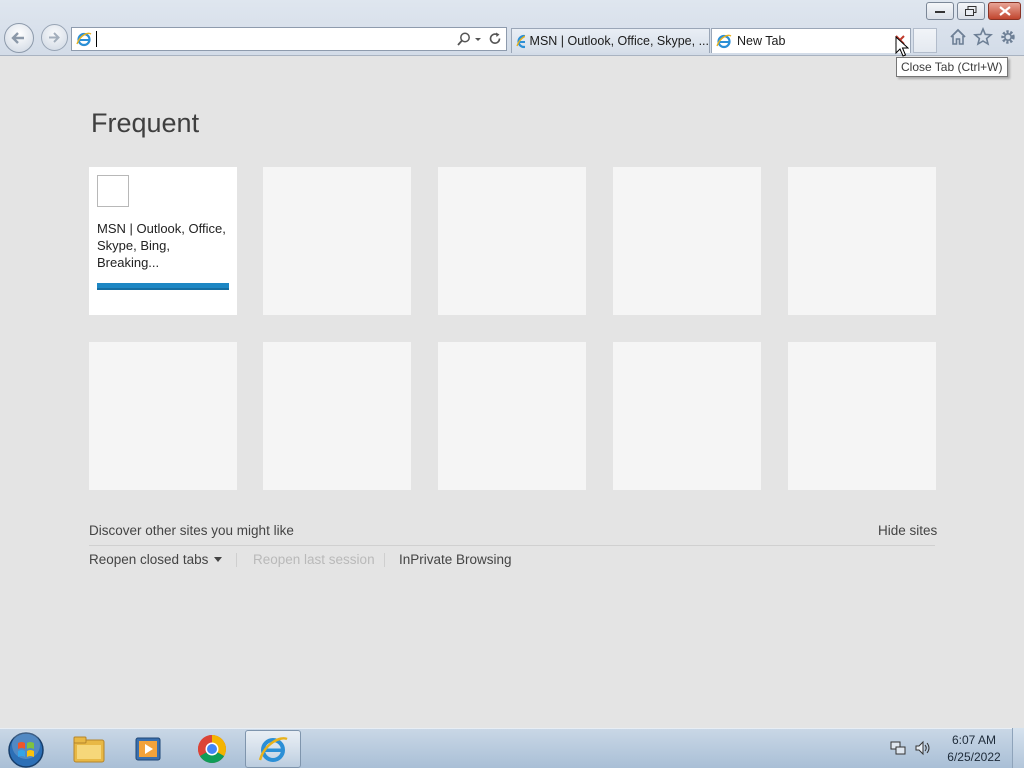 The image size is (1024, 768). What do you see at coordinates (1008, 37) in the screenshot?
I see `gear-icon` at bounding box center [1008, 37].